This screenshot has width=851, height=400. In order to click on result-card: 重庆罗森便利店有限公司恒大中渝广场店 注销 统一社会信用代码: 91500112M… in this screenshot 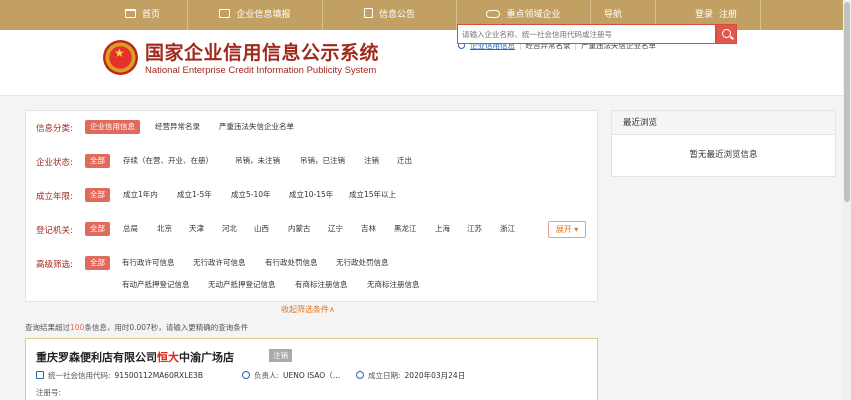, I will do `click(311, 369)`.